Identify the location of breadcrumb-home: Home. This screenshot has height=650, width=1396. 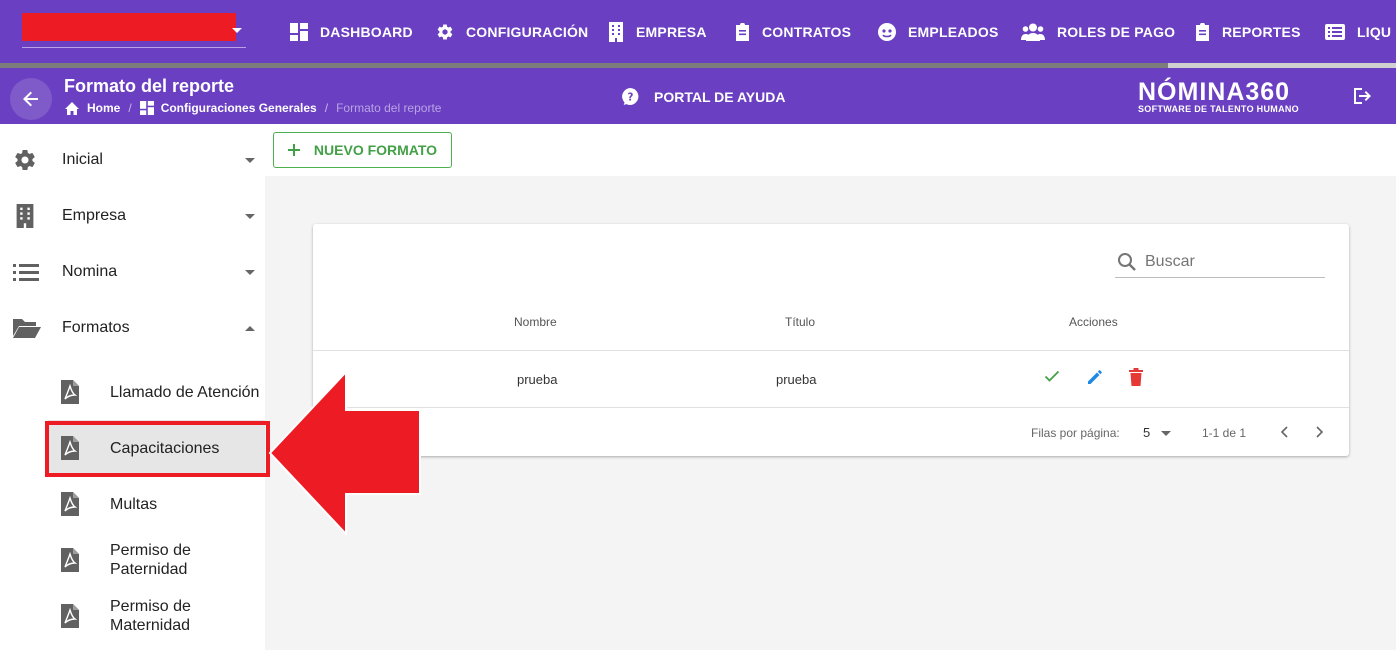
(92, 108).